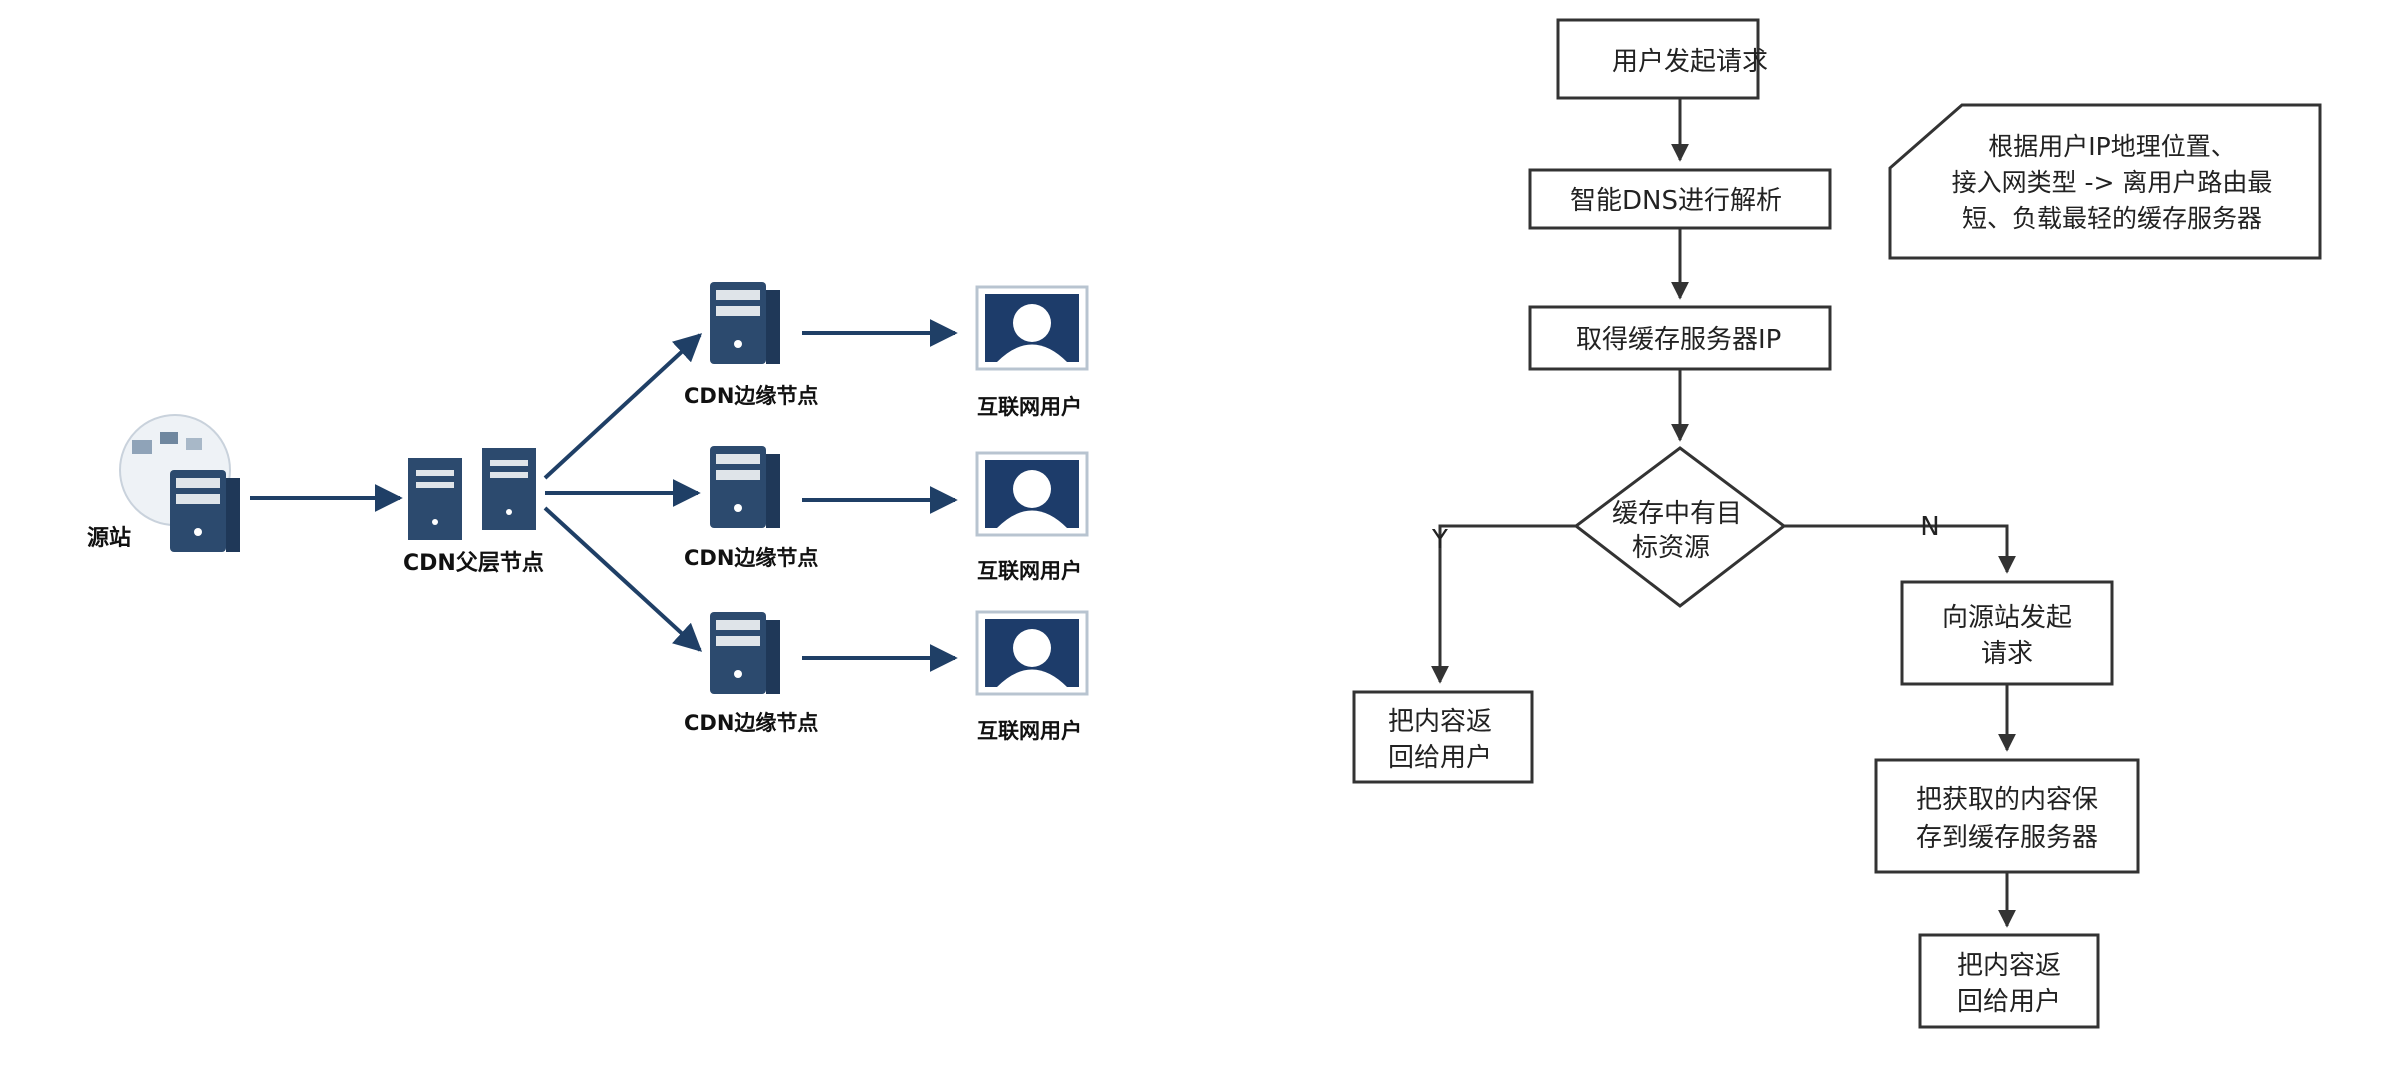 This screenshot has height=1084, width=2396. I want to click on note-text-2: 接入网类型 -> 离用户路由最, so click(2112, 182).